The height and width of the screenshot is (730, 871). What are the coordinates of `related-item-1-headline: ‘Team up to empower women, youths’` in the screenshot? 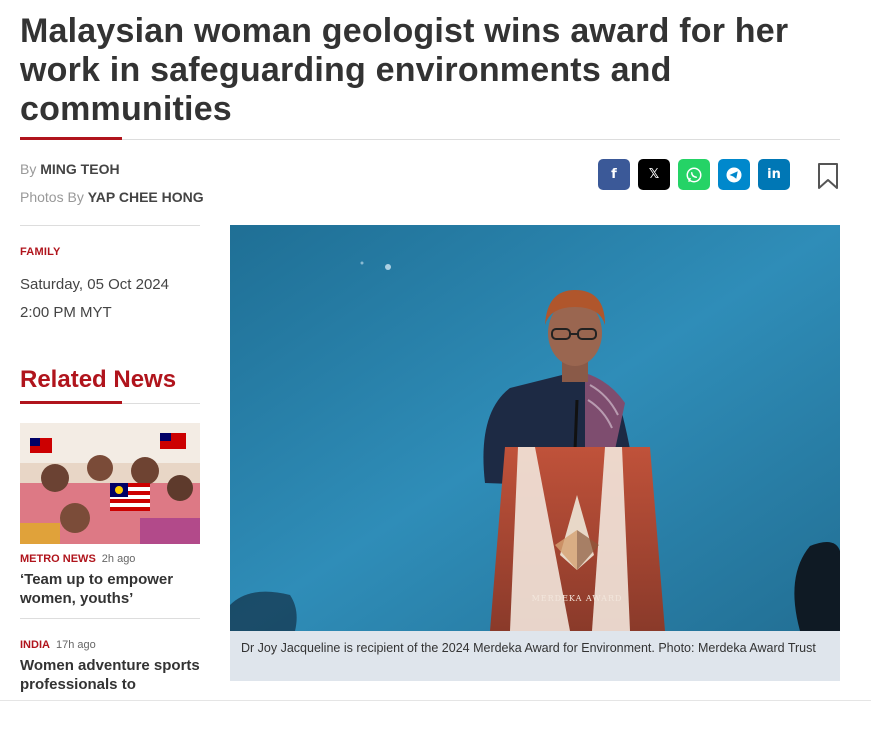 It's located at (110, 589).